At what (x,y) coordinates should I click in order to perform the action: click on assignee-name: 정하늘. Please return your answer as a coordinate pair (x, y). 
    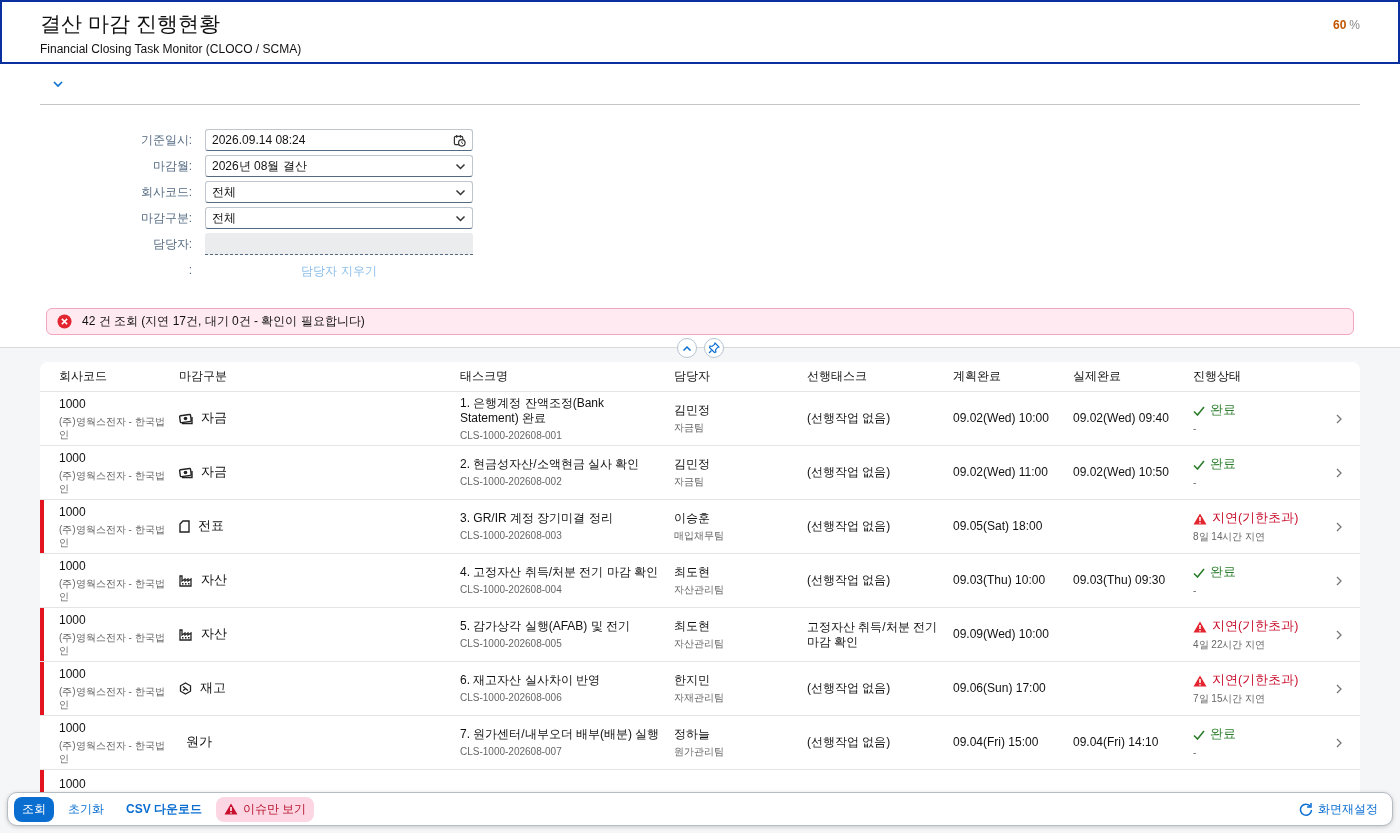
    Looking at the image, I should click on (692, 734).